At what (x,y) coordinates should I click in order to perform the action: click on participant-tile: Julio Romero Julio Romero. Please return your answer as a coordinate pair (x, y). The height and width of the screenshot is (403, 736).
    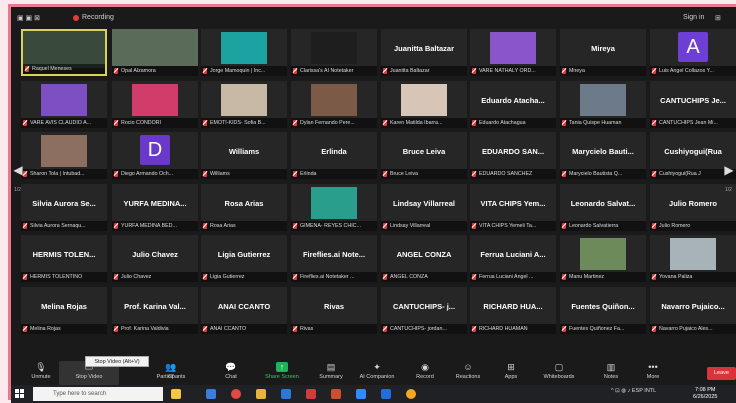
    Looking at the image, I should click on (693, 207).